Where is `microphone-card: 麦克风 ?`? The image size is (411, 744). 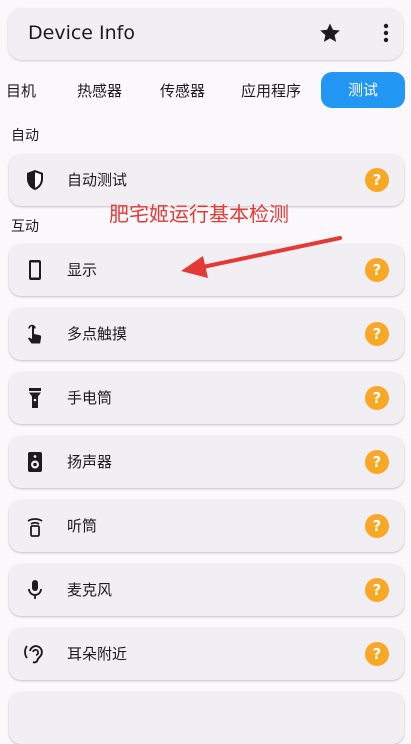
microphone-card: 麦克风 ? is located at coordinates (206, 590).